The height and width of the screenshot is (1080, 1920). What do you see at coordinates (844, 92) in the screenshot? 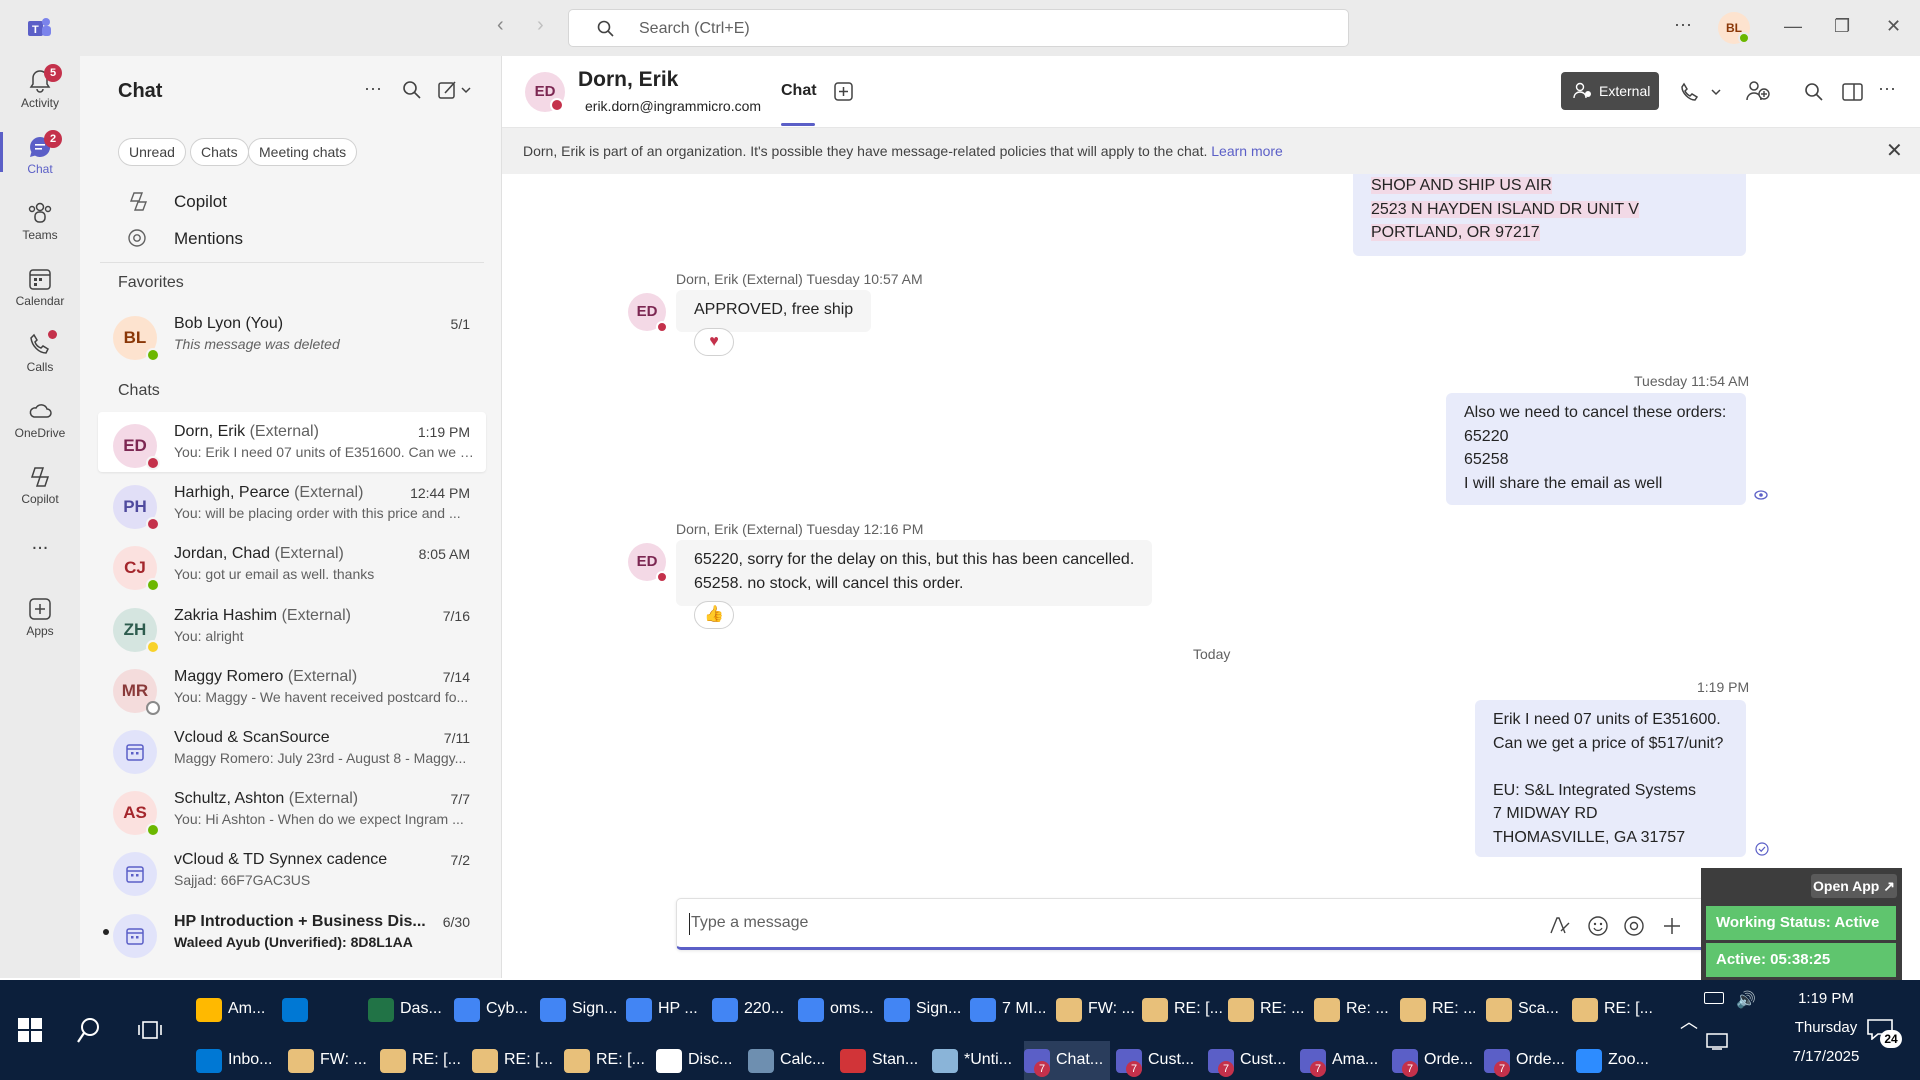
I see `add-tab-icon` at bounding box center [844, 92].